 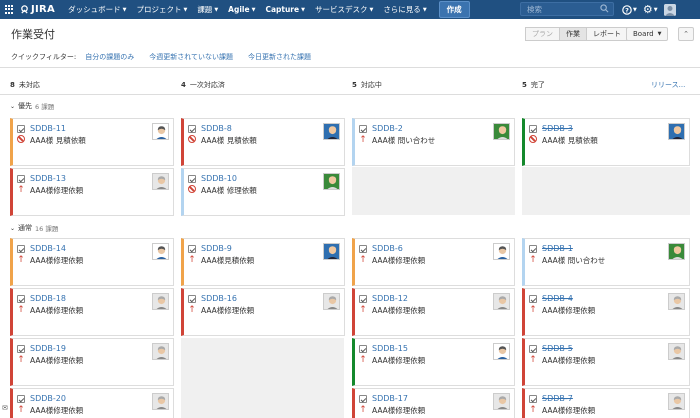 I want to click on gear-icon: ⚙ ▼, so click(x=650, y=9).